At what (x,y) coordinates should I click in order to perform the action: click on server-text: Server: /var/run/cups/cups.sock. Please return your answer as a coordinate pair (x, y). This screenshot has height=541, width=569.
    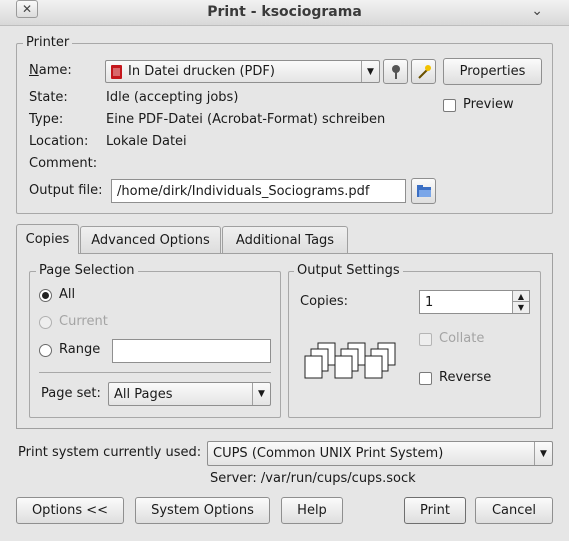
    Looking at the image, I should click on (313, 478).